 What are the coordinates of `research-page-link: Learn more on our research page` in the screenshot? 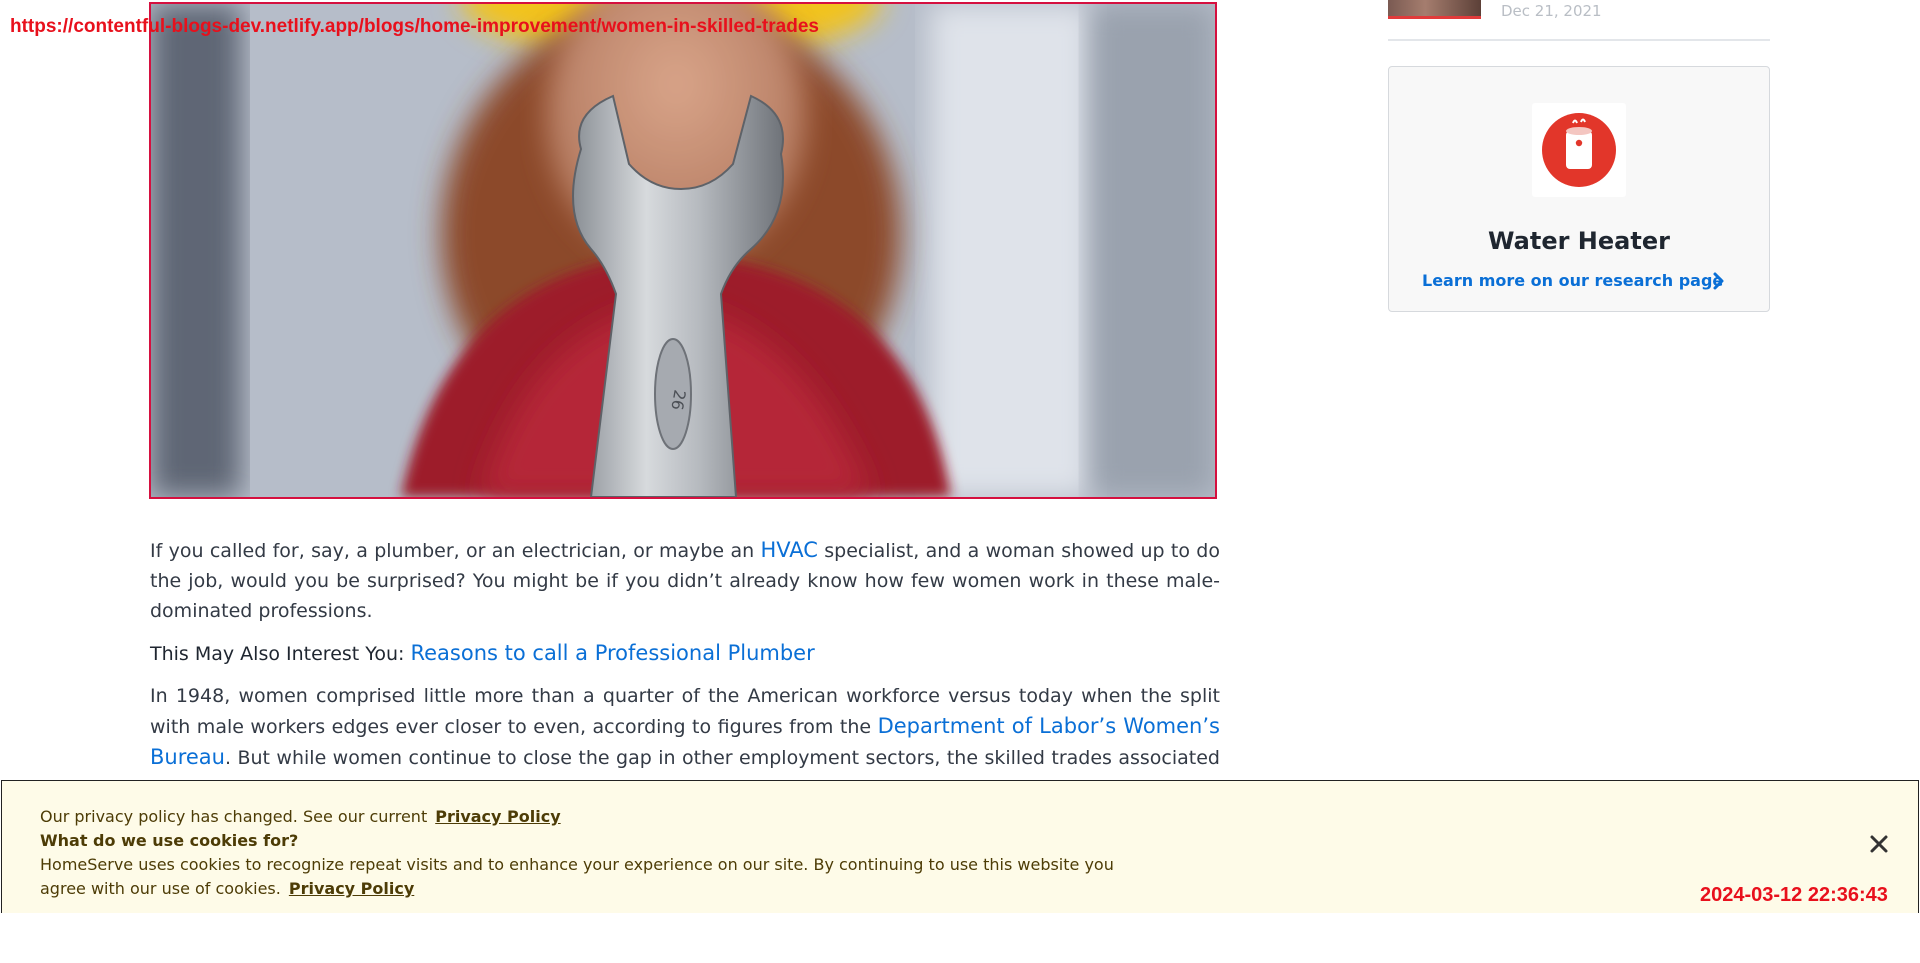 It's located at (1572, 280).